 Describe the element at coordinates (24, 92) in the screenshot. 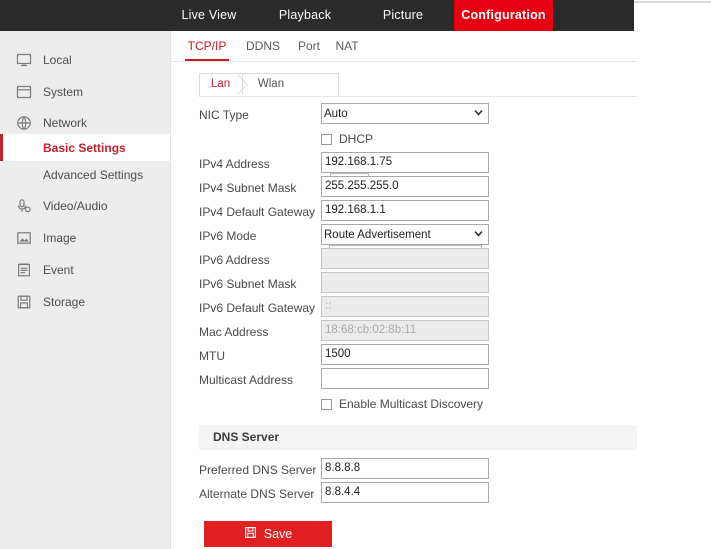

I see `window-icon` at that location.